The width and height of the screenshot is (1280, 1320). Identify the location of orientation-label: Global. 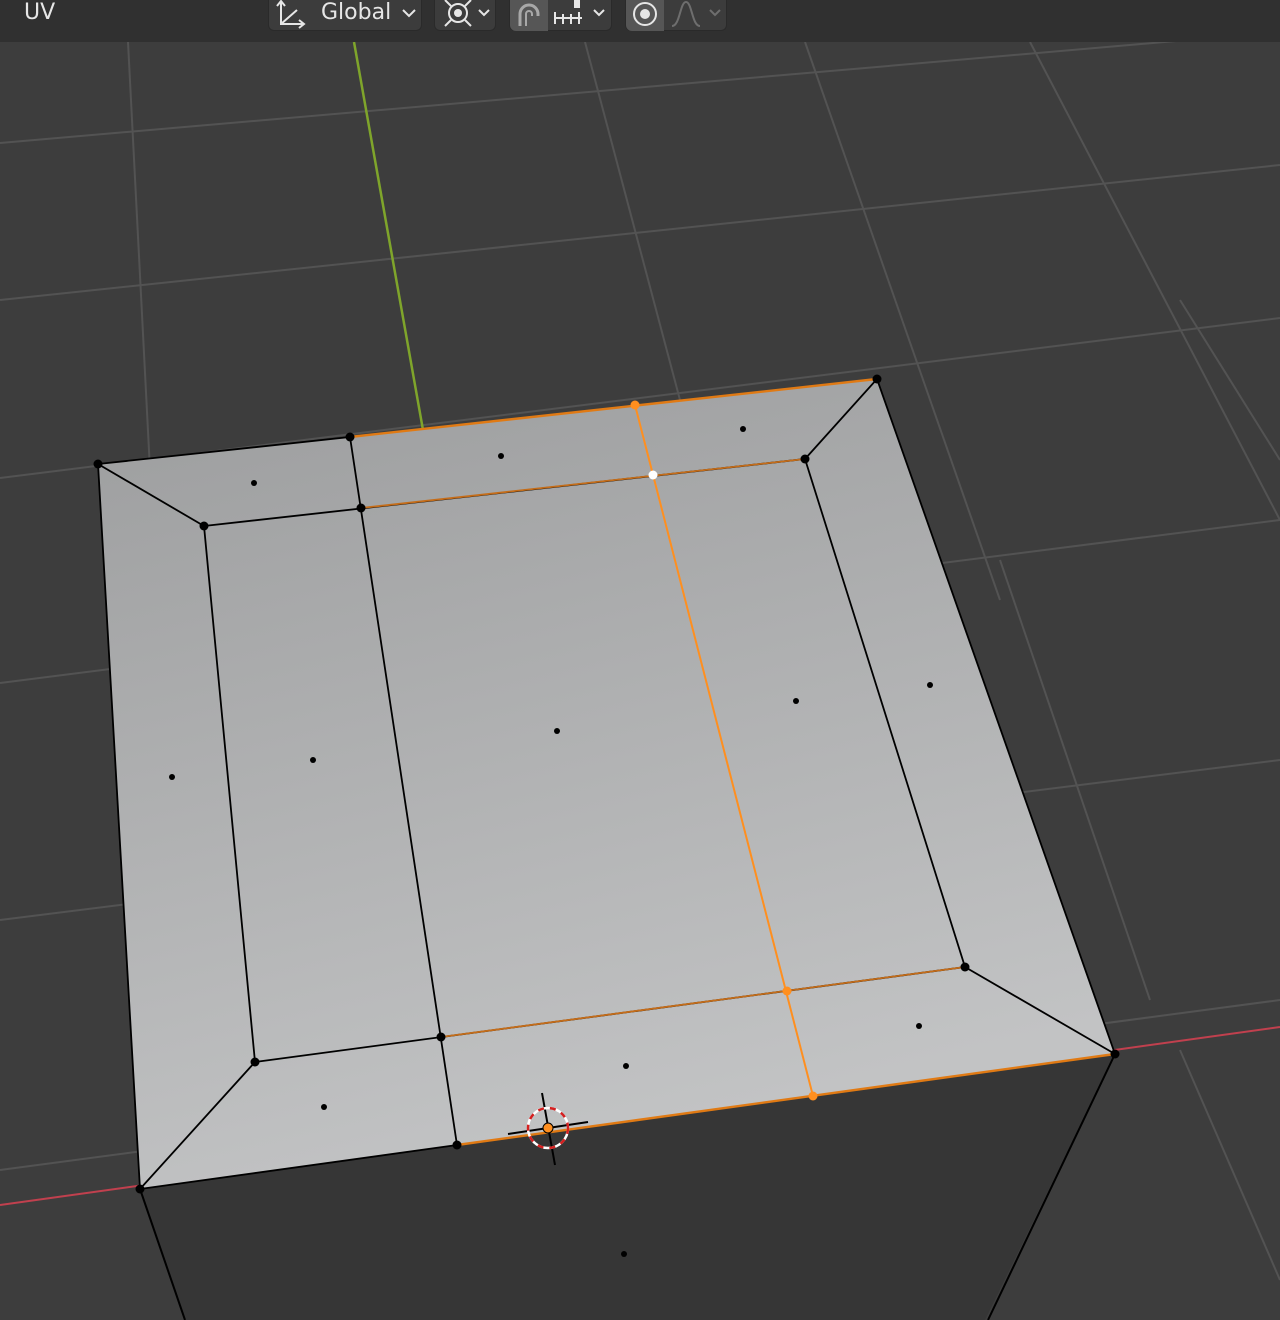
(356, 12).